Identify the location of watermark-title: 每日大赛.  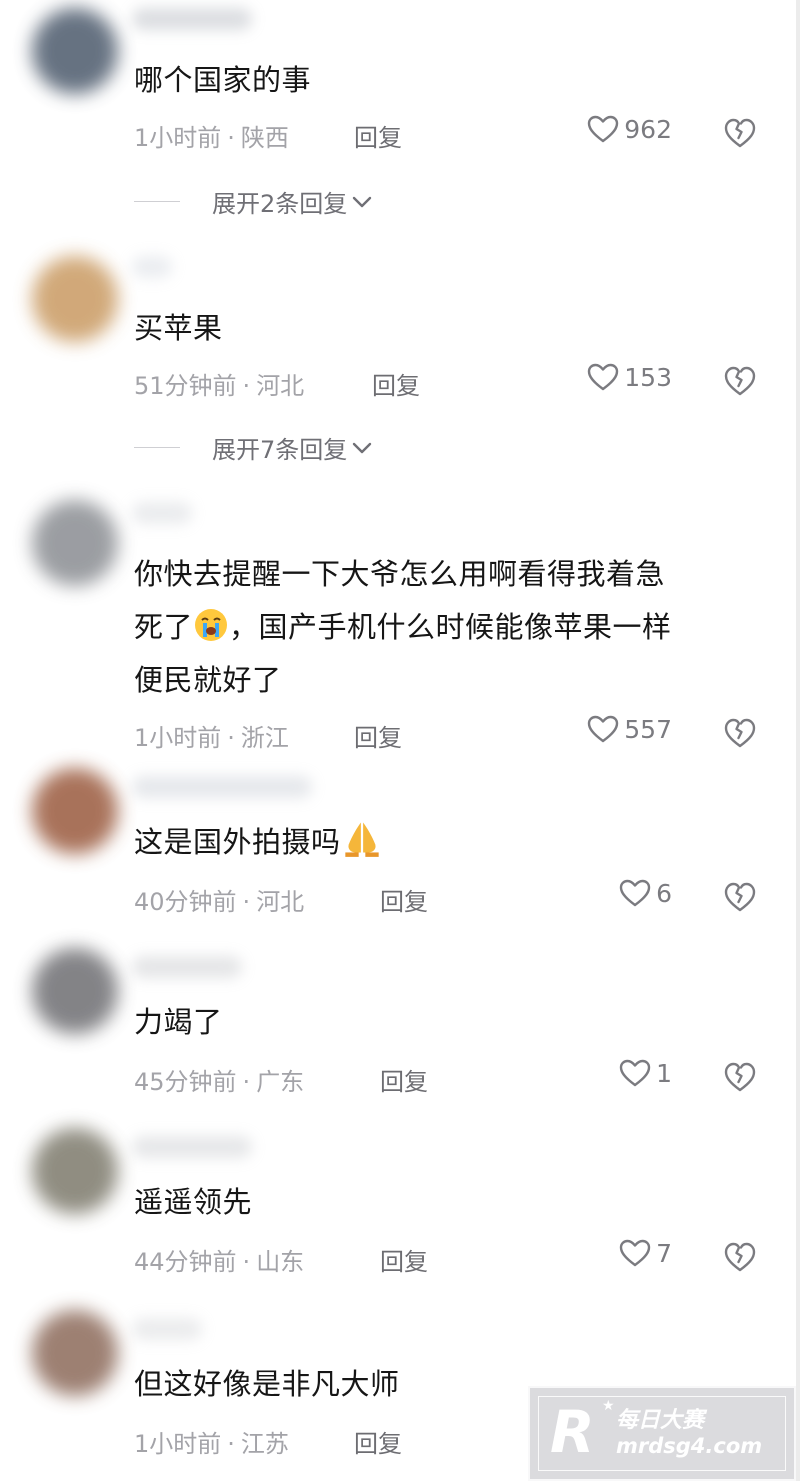
(660, 1420).